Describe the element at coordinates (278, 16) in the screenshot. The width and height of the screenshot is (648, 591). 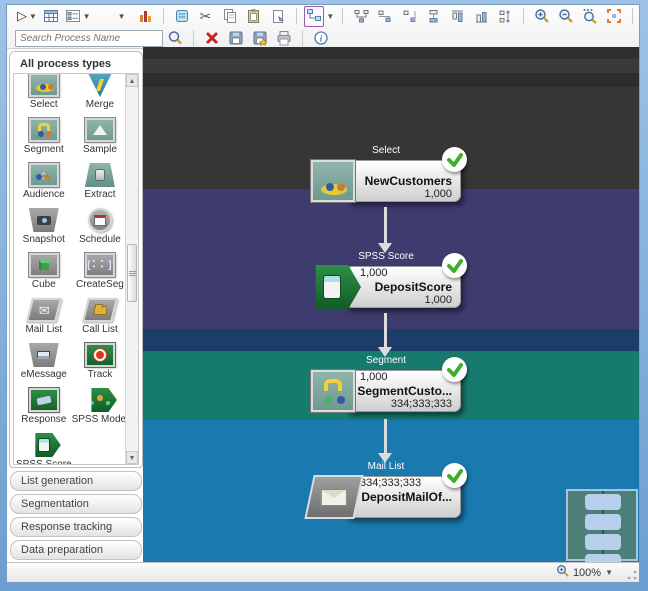
I see `add-note-button` at that location.